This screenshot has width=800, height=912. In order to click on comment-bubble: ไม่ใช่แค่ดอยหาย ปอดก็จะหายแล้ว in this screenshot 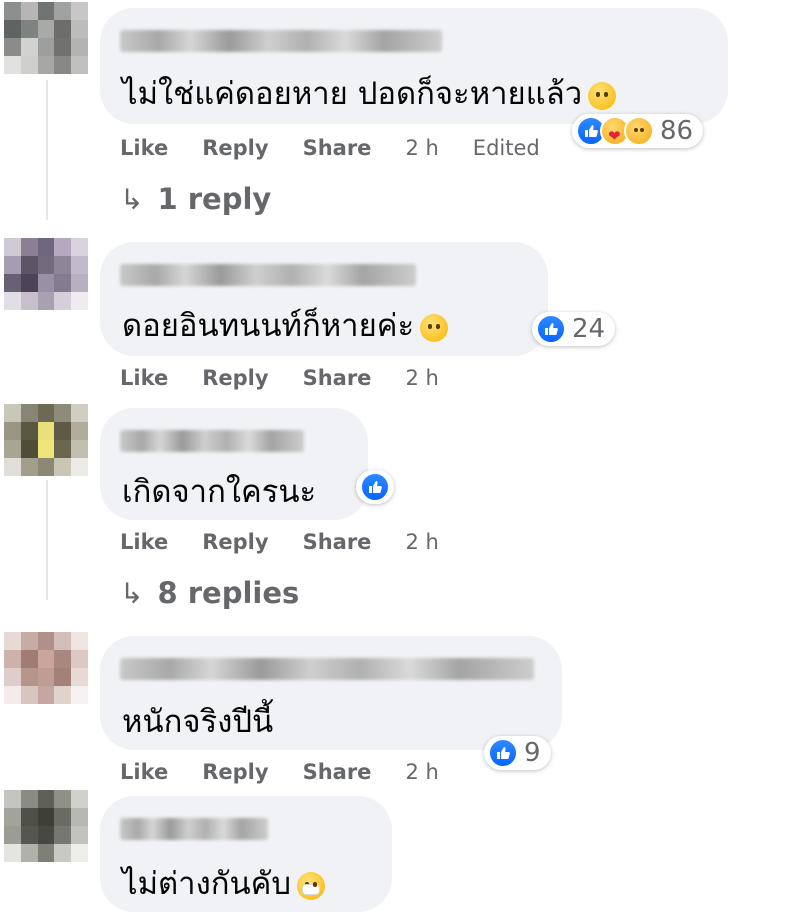, I will do `click(414, 66)`.